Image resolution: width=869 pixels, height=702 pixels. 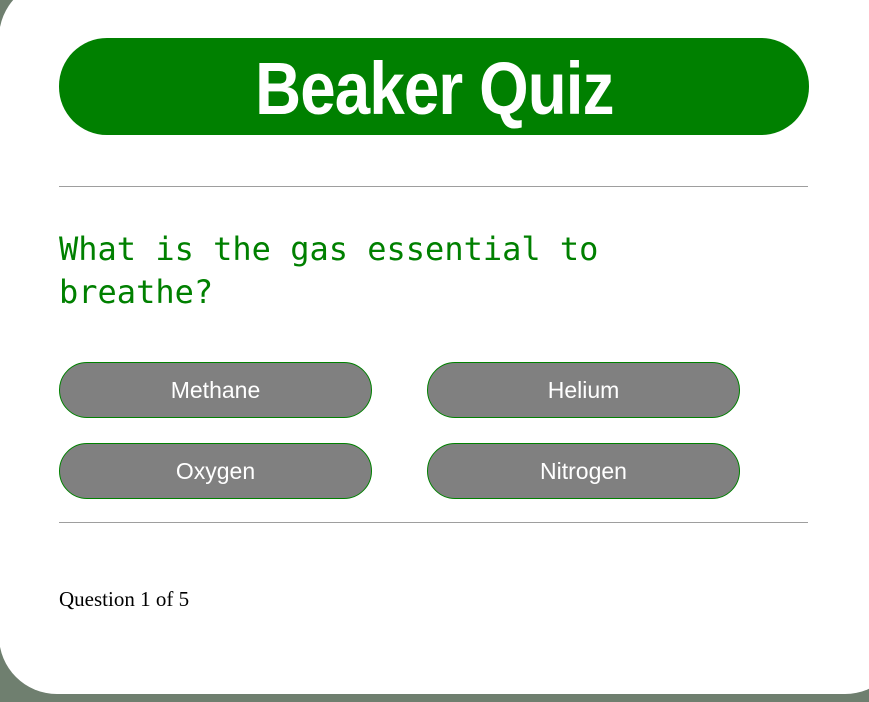 I want to click on question-progress: Question 1 of 5, so click(x=124, y=599).